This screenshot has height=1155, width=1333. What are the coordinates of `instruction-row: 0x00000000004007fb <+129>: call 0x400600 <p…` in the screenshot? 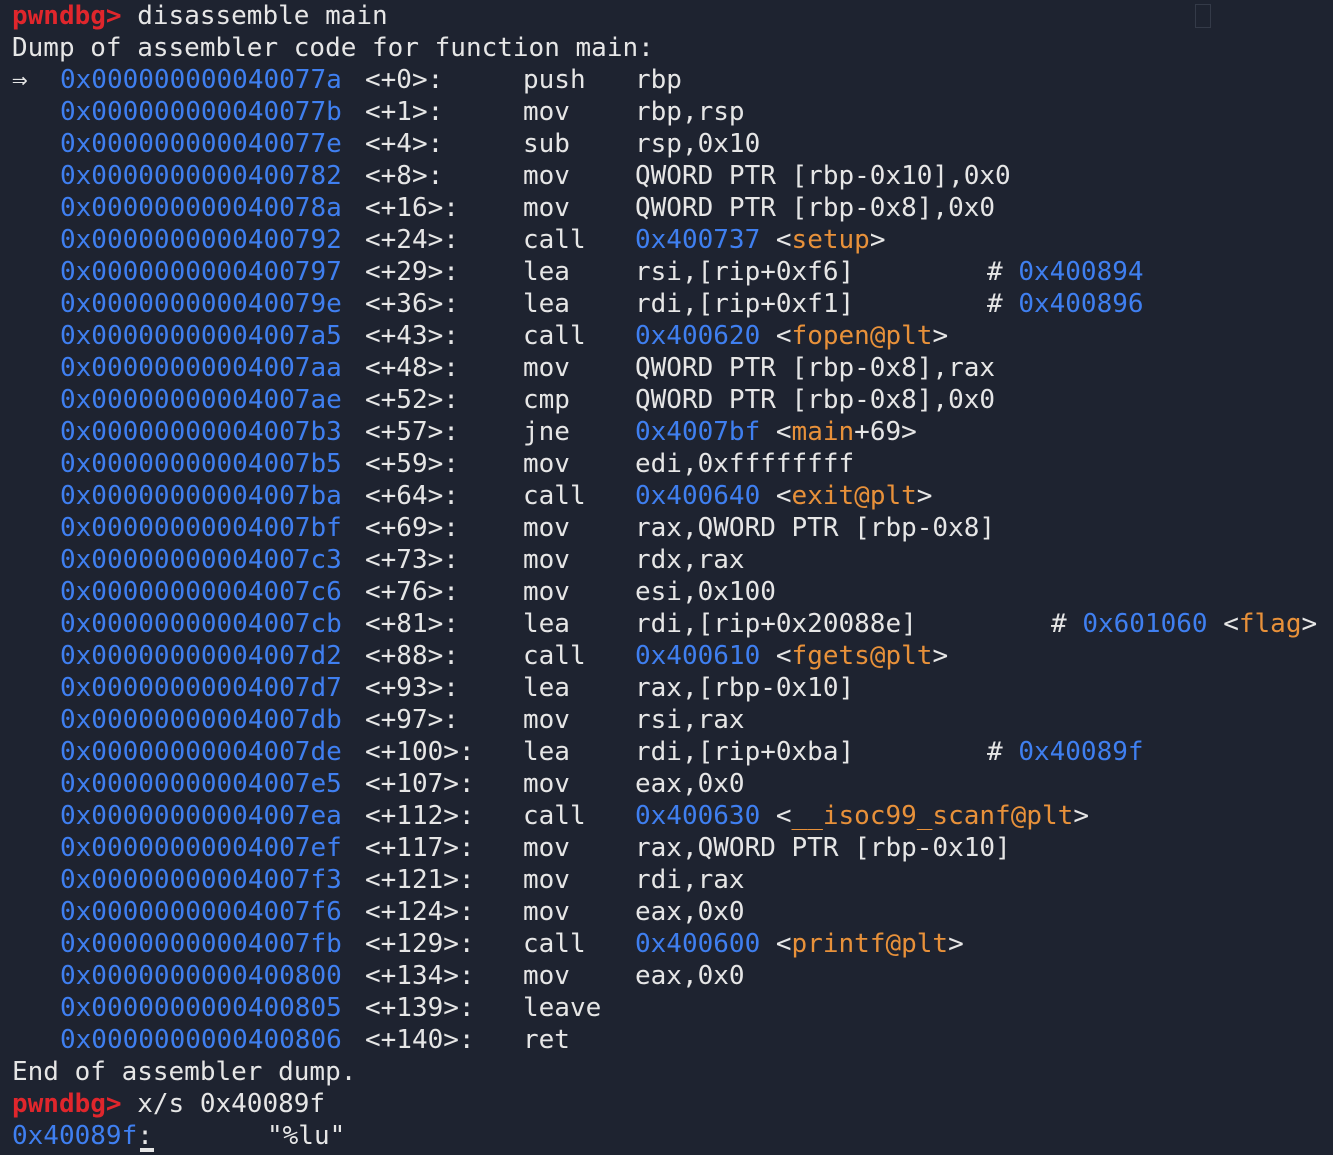 It's located at (672, 944).